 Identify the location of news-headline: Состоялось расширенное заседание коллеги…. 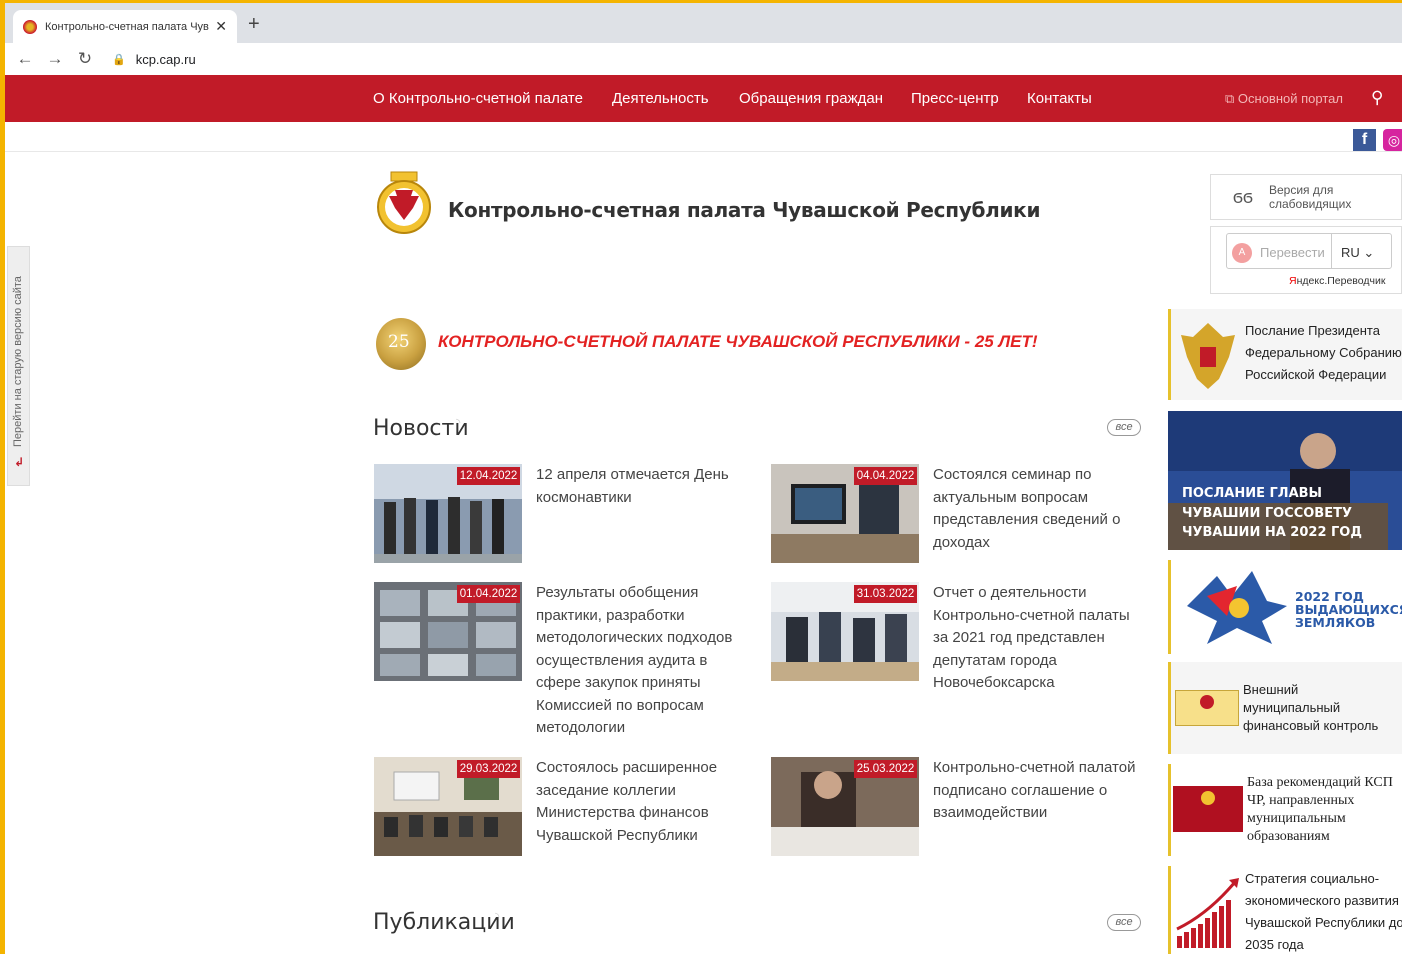
(641, 802).